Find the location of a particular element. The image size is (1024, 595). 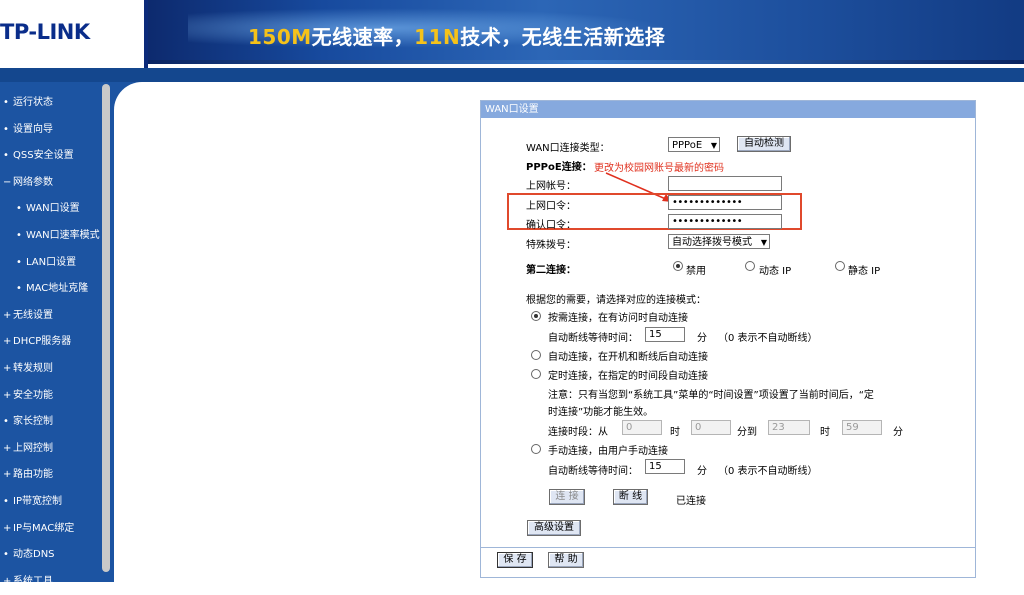

sidebar-item-label: 转发规则 is located at coordinates (33, 368).